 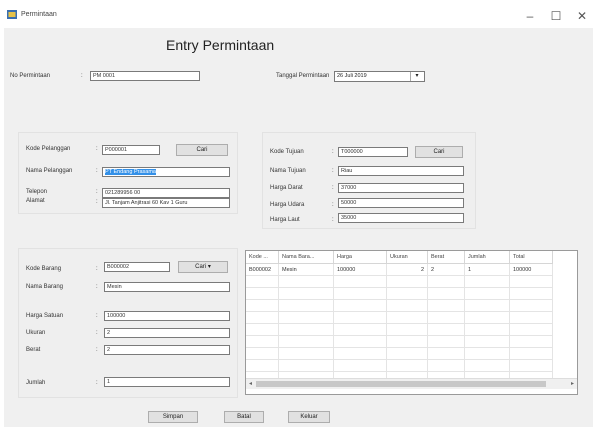 I want to click on calendar-dropdown-icon: ▾, so click(x=416, y=76).